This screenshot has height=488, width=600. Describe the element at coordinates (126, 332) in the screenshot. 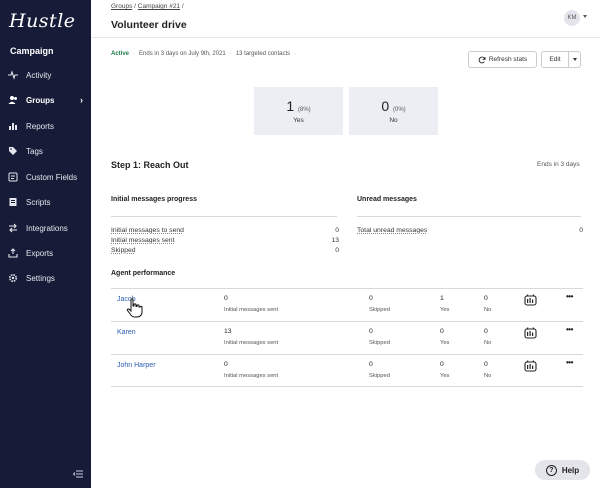

I see `agent-name-link: Karen` at that location.